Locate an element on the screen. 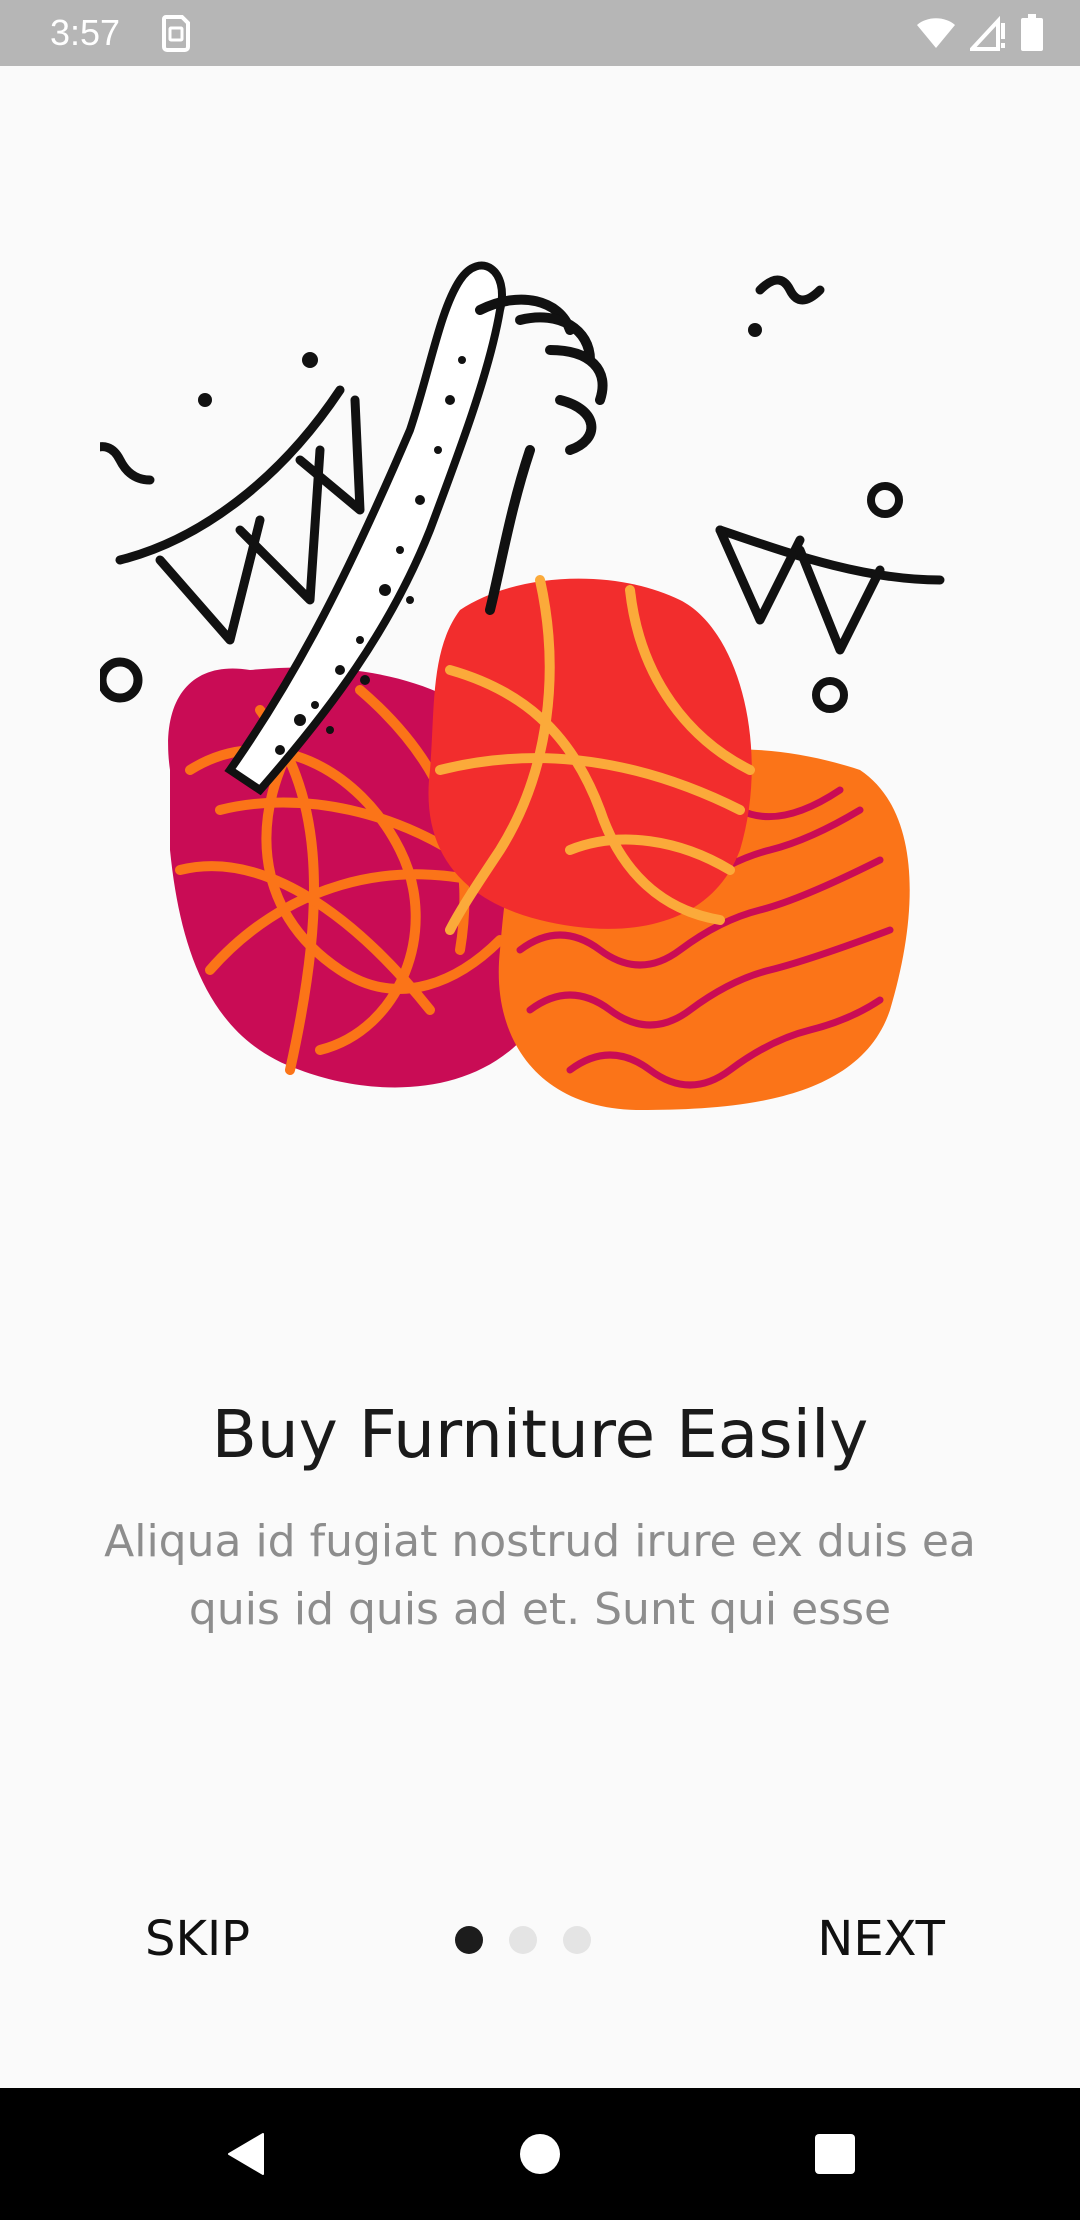 The width and height of the screenshot is (1080, 2220). status-icons is located at coordinates (980, 33).